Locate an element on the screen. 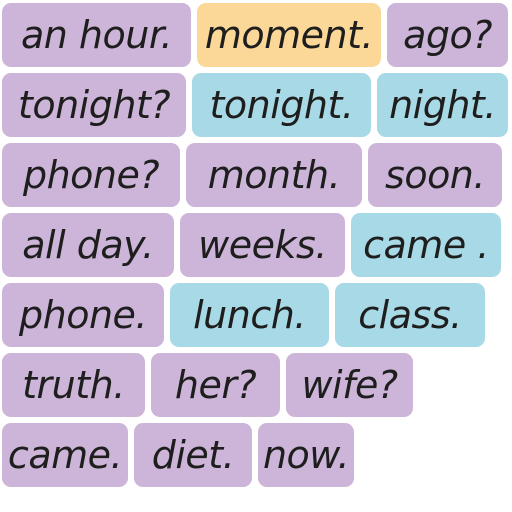 This screenshot has height=512, width=512. word-tile-label: tonight? is located at coordinates (94, 105).